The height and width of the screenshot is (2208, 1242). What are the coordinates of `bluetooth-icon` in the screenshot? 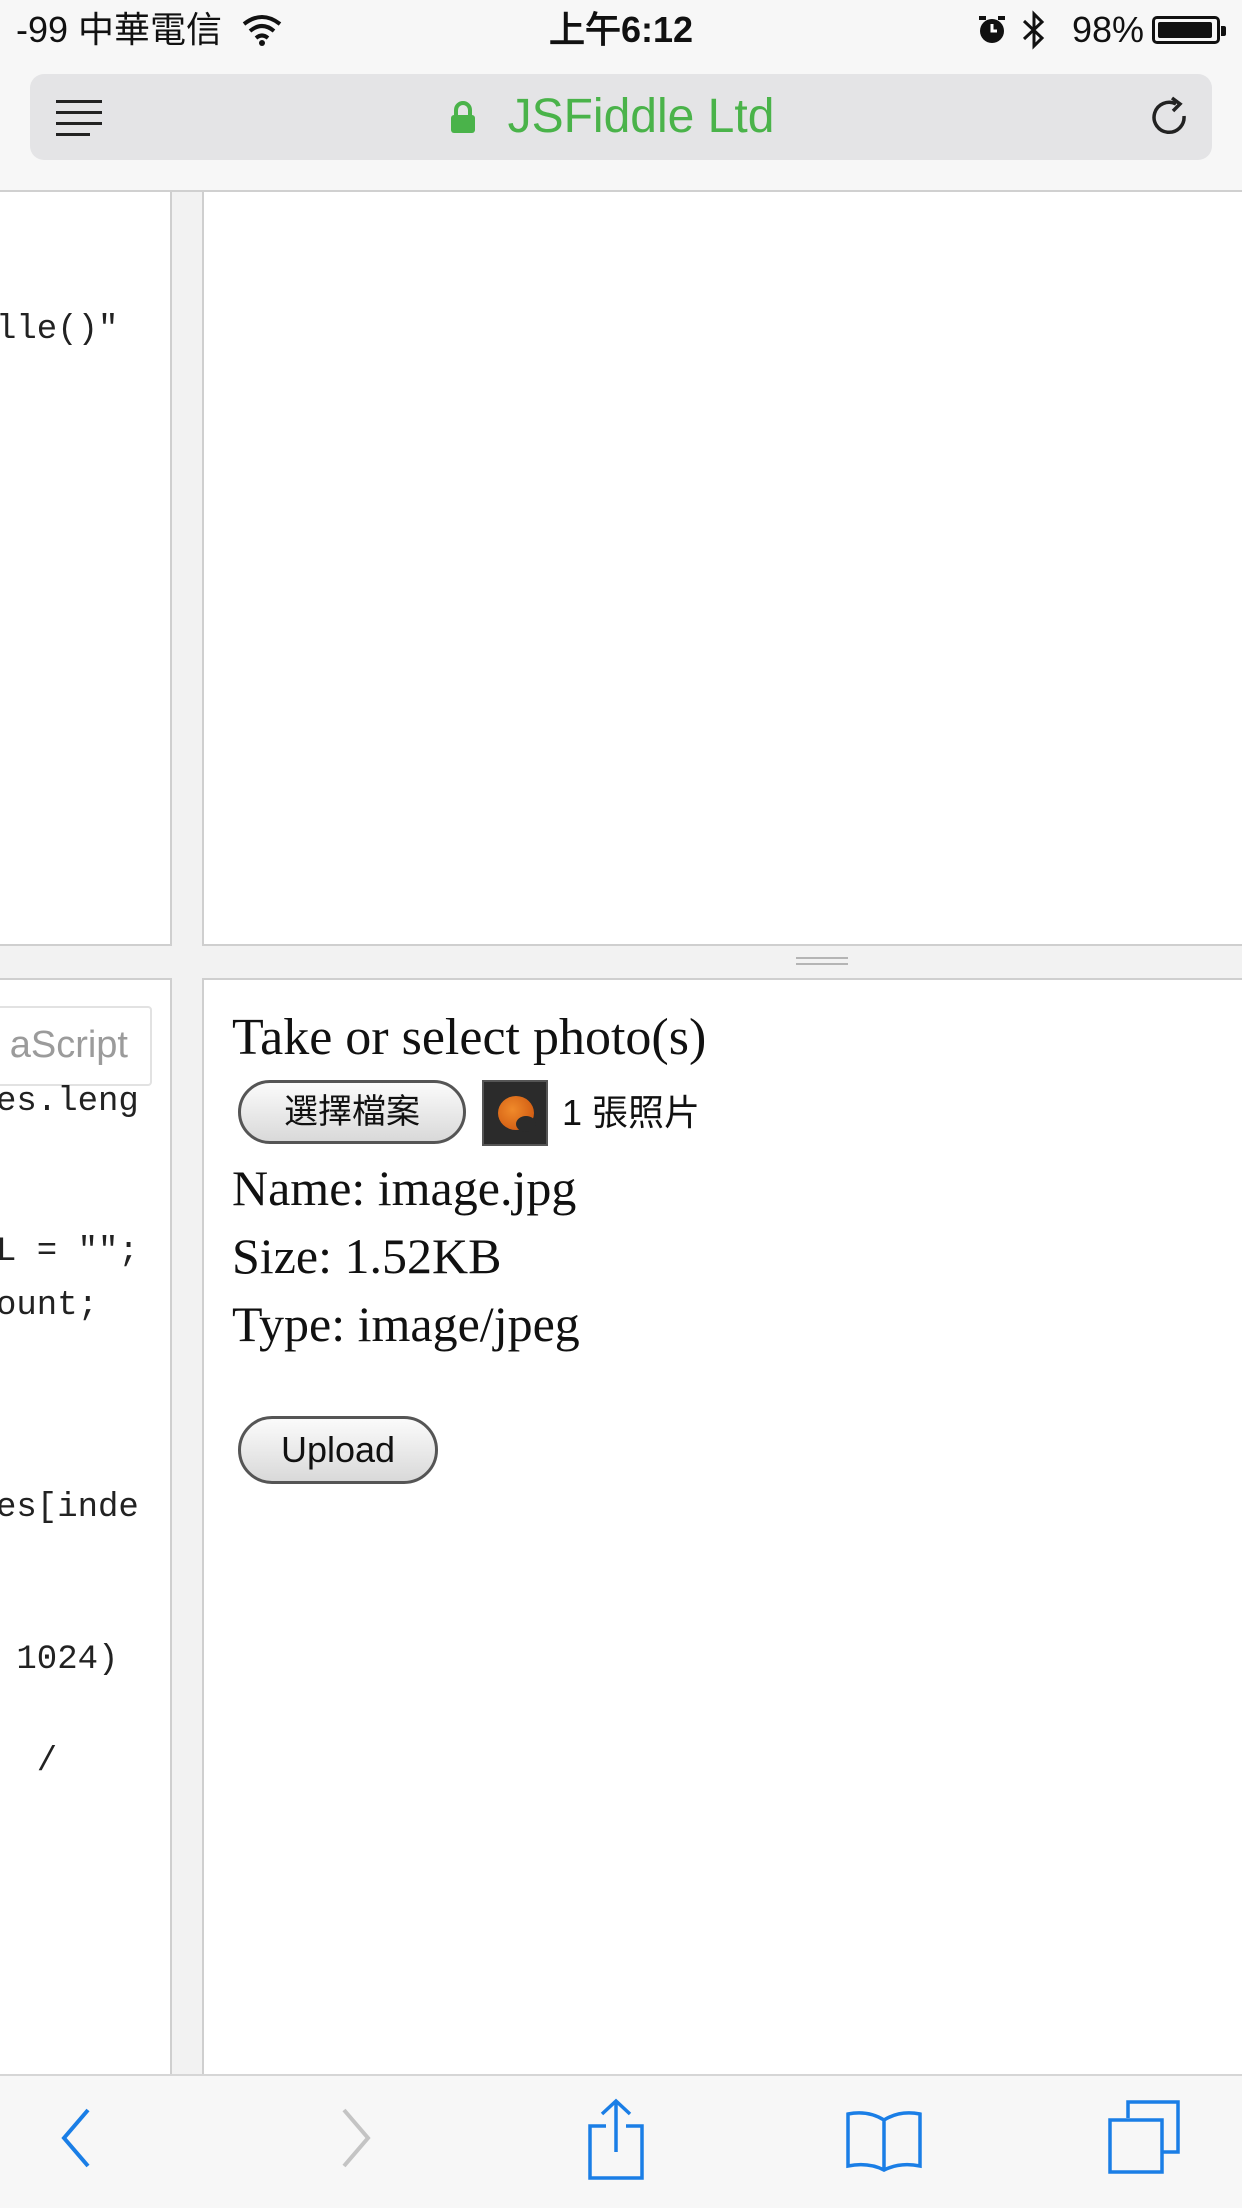 It's located at (1033, 30).